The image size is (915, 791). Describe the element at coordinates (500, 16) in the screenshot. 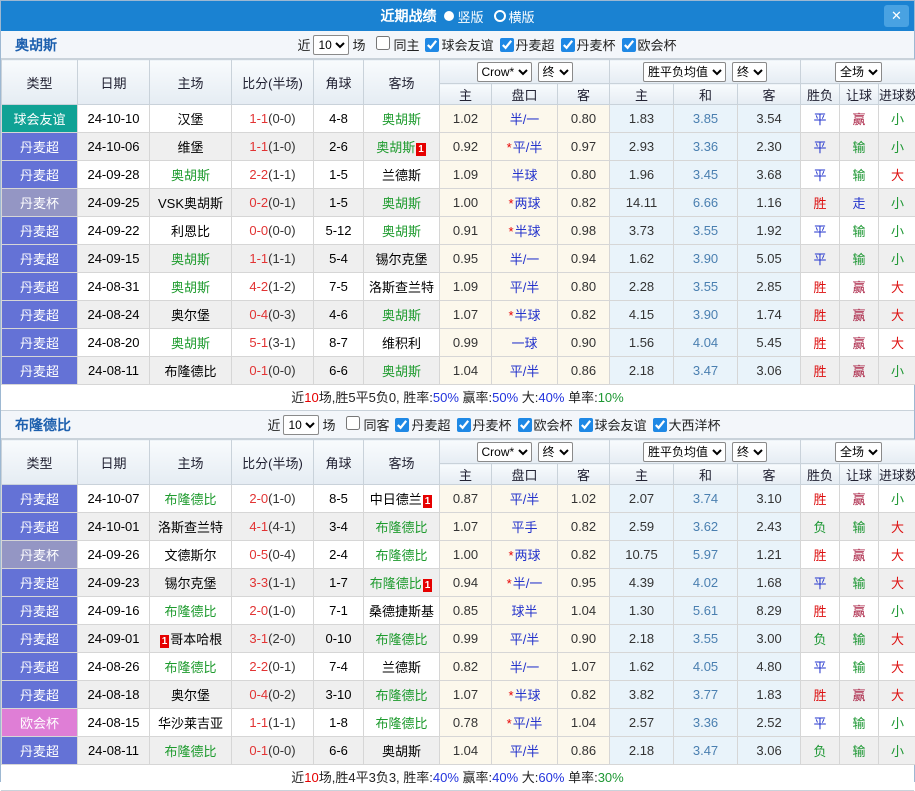

I see `radio-horizontal-icon` at that location.